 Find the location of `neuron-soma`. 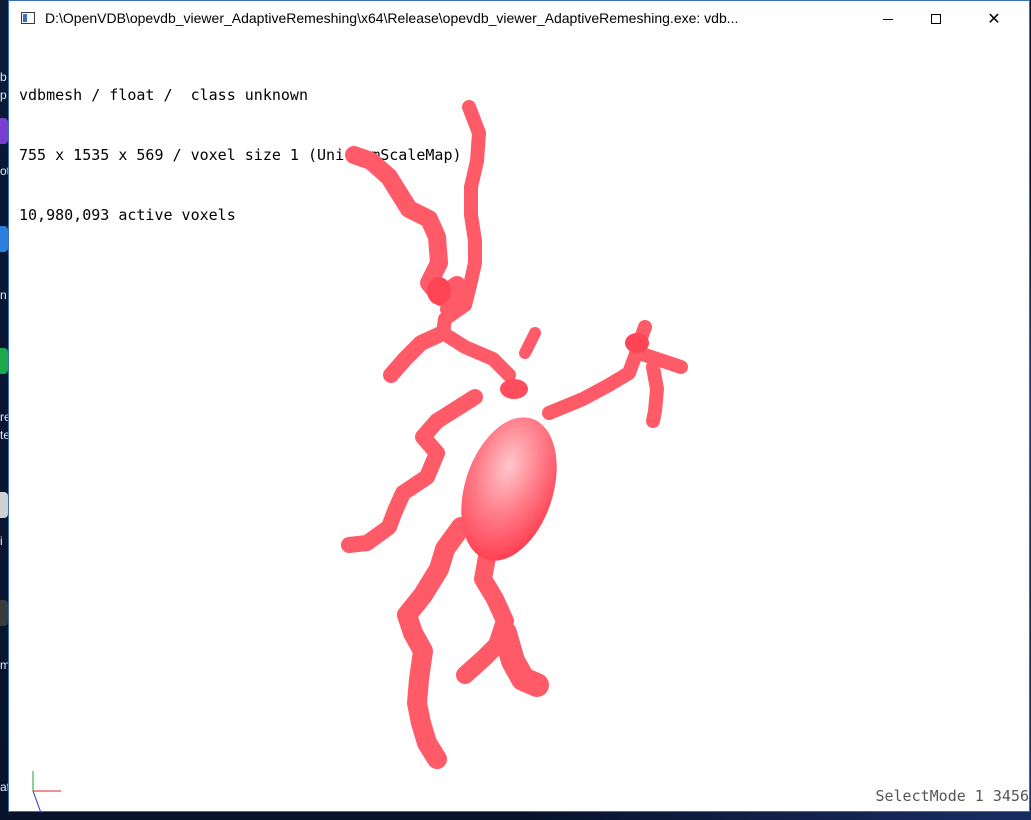

neuron-soma is located at coordinates (509, 489).